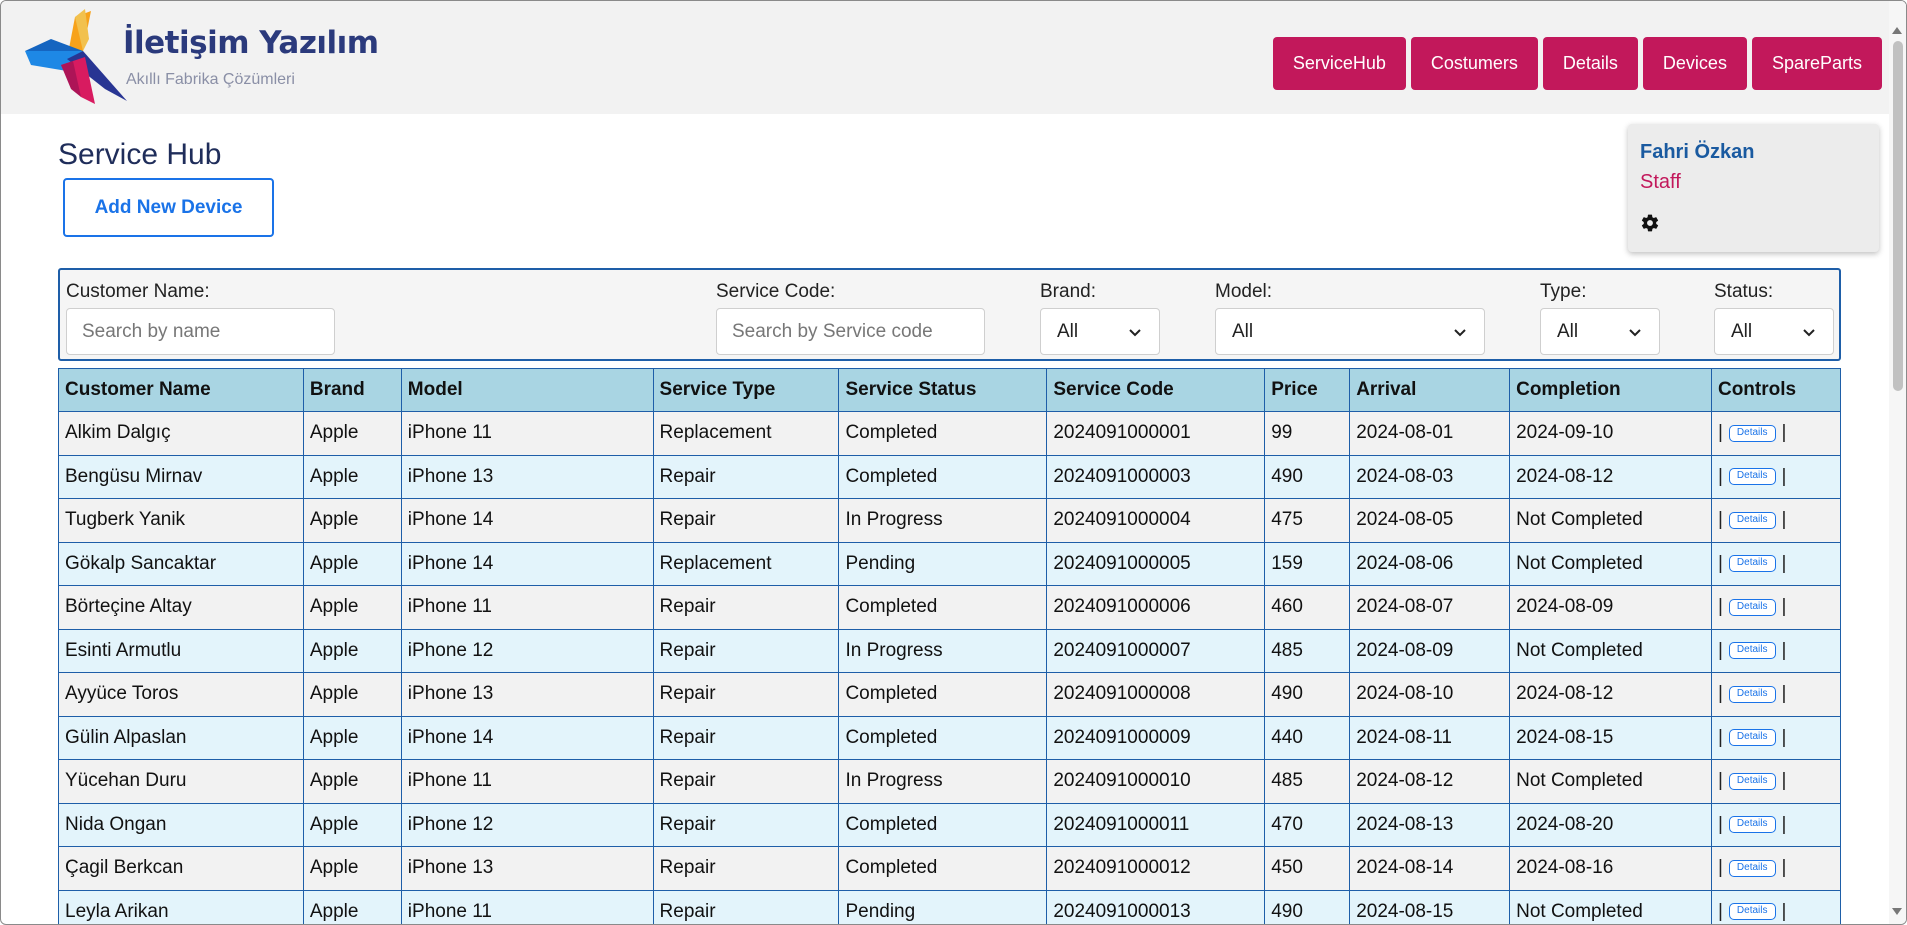  Describe the element at coordinates (1650, 223) in the screenshot. I see `gear-icon` at that location.